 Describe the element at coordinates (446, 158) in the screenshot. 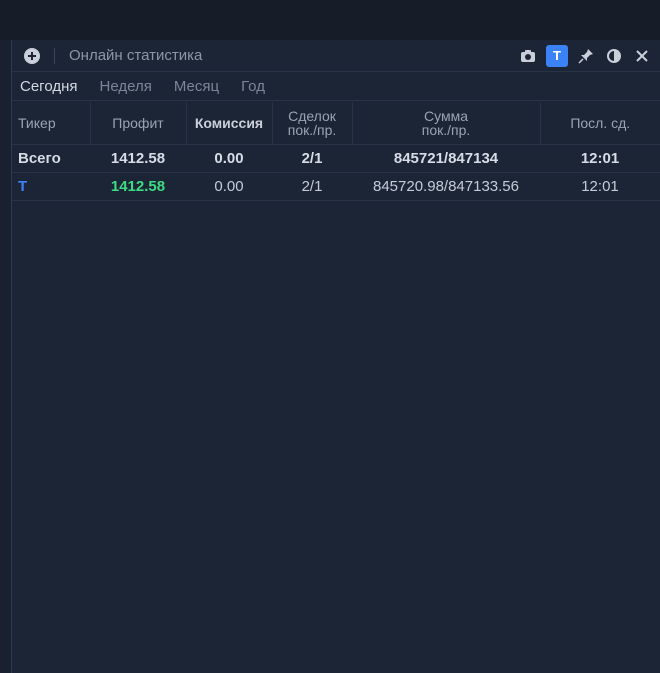

I see `cell-sum: 845721/847134` at that location.